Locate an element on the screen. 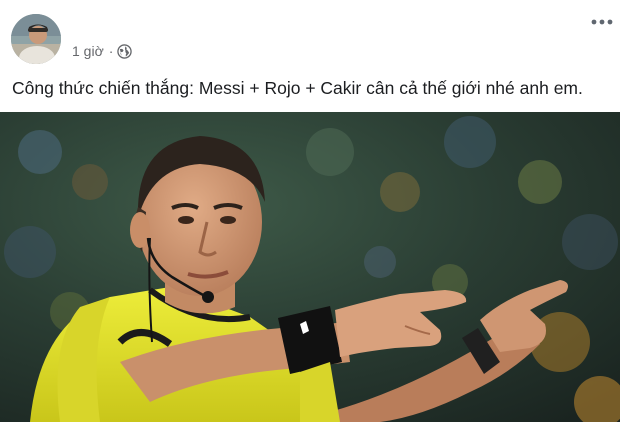  more-options-button is located at coordinates (602, 22).